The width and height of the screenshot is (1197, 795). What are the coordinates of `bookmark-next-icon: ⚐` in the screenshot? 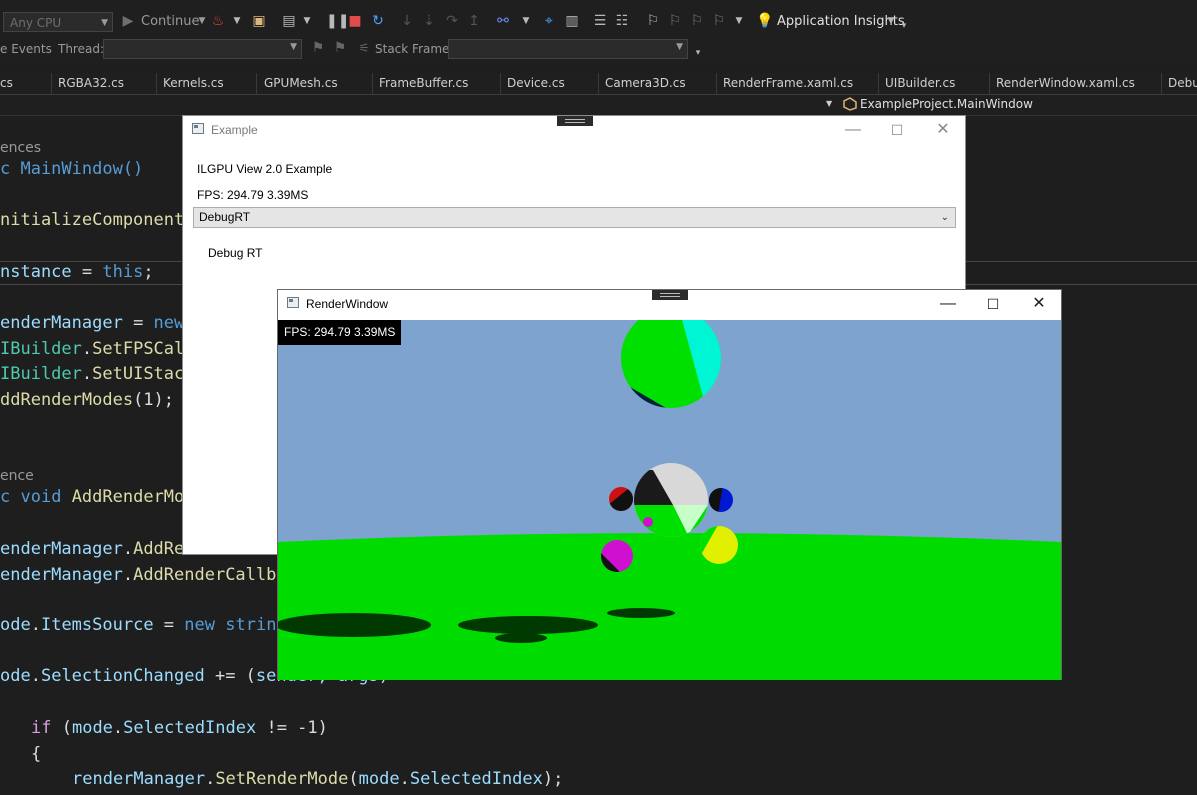 It's located at (697, 21).